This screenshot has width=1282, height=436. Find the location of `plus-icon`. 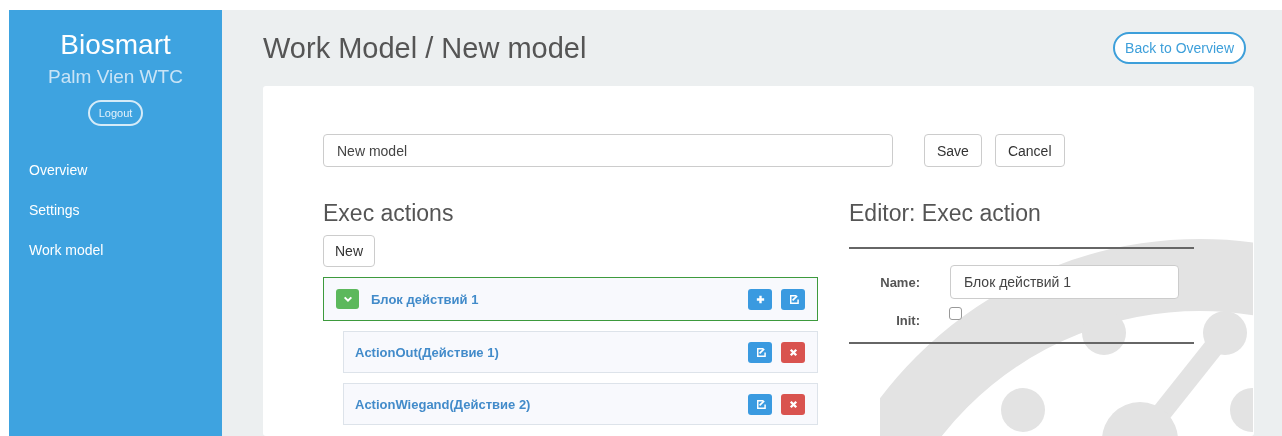

plus-icon is located at coordinates (760, 299).